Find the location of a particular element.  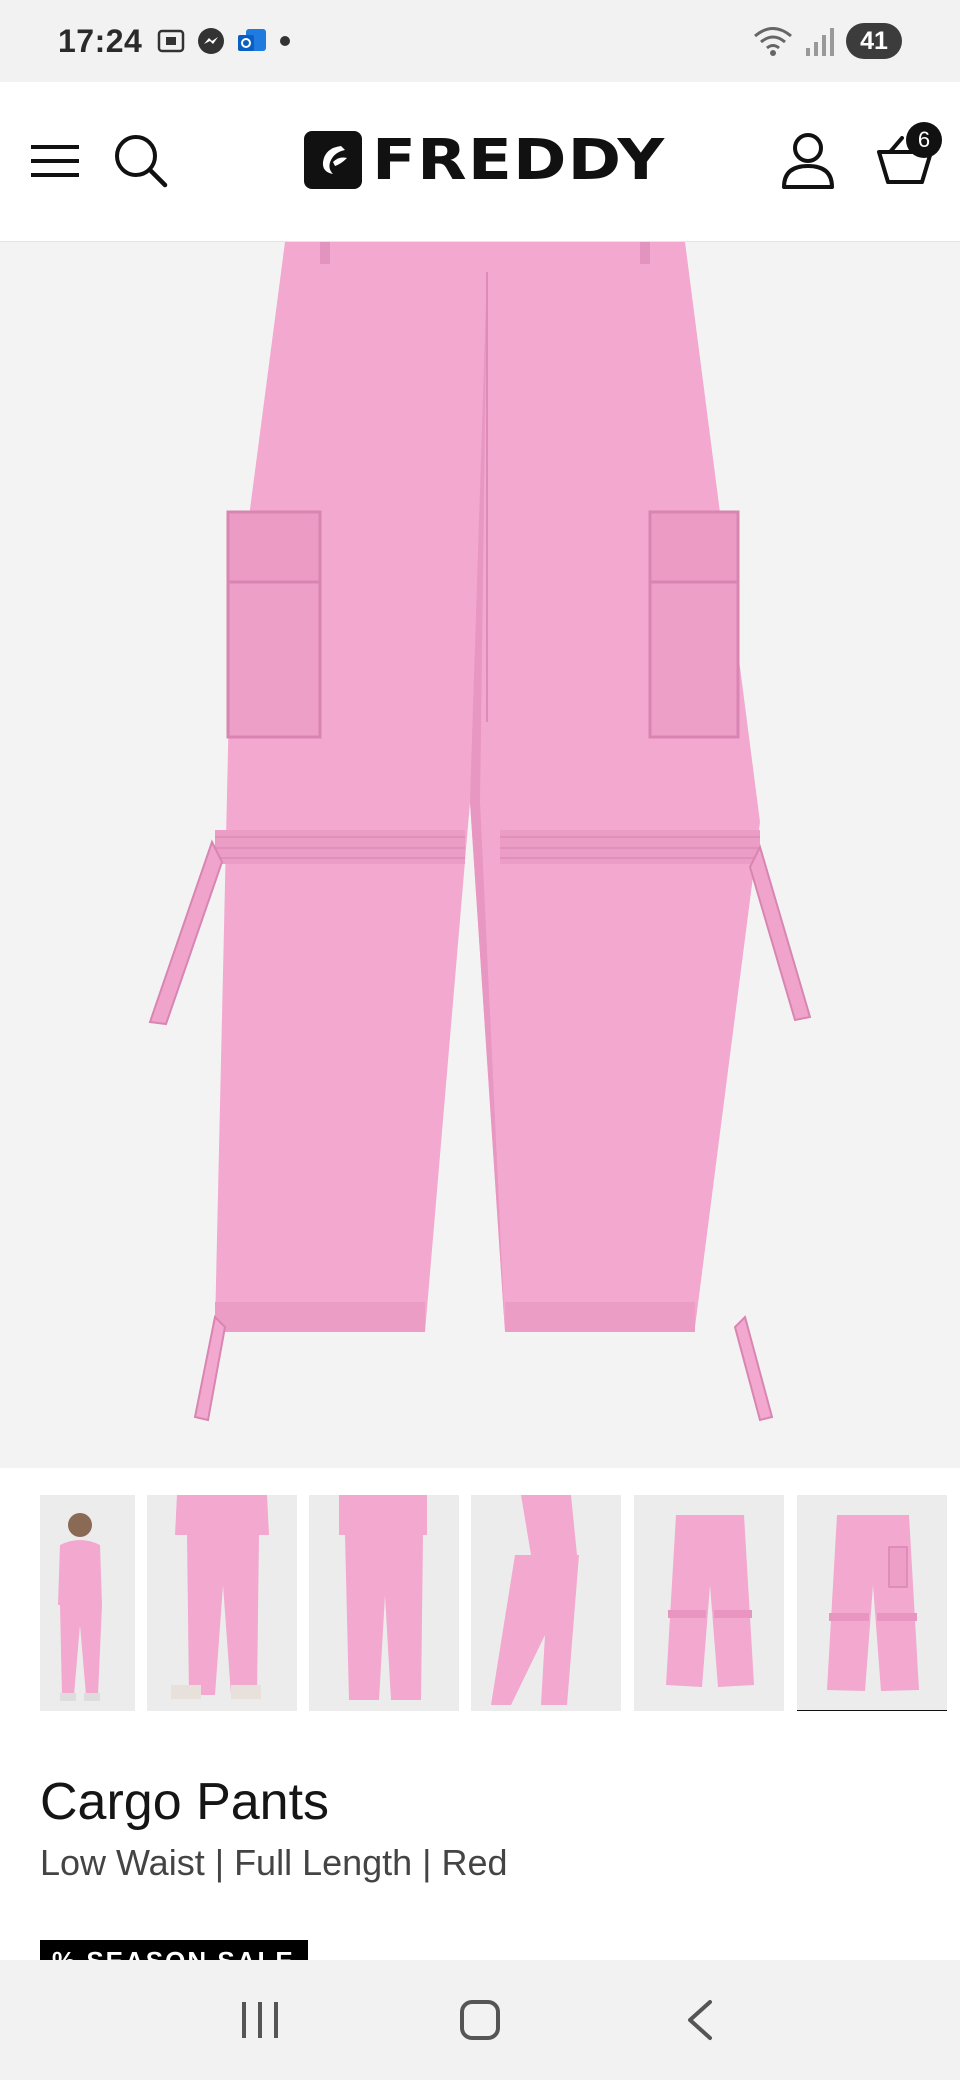

wifi-icon is located at coordinates (773, 41).